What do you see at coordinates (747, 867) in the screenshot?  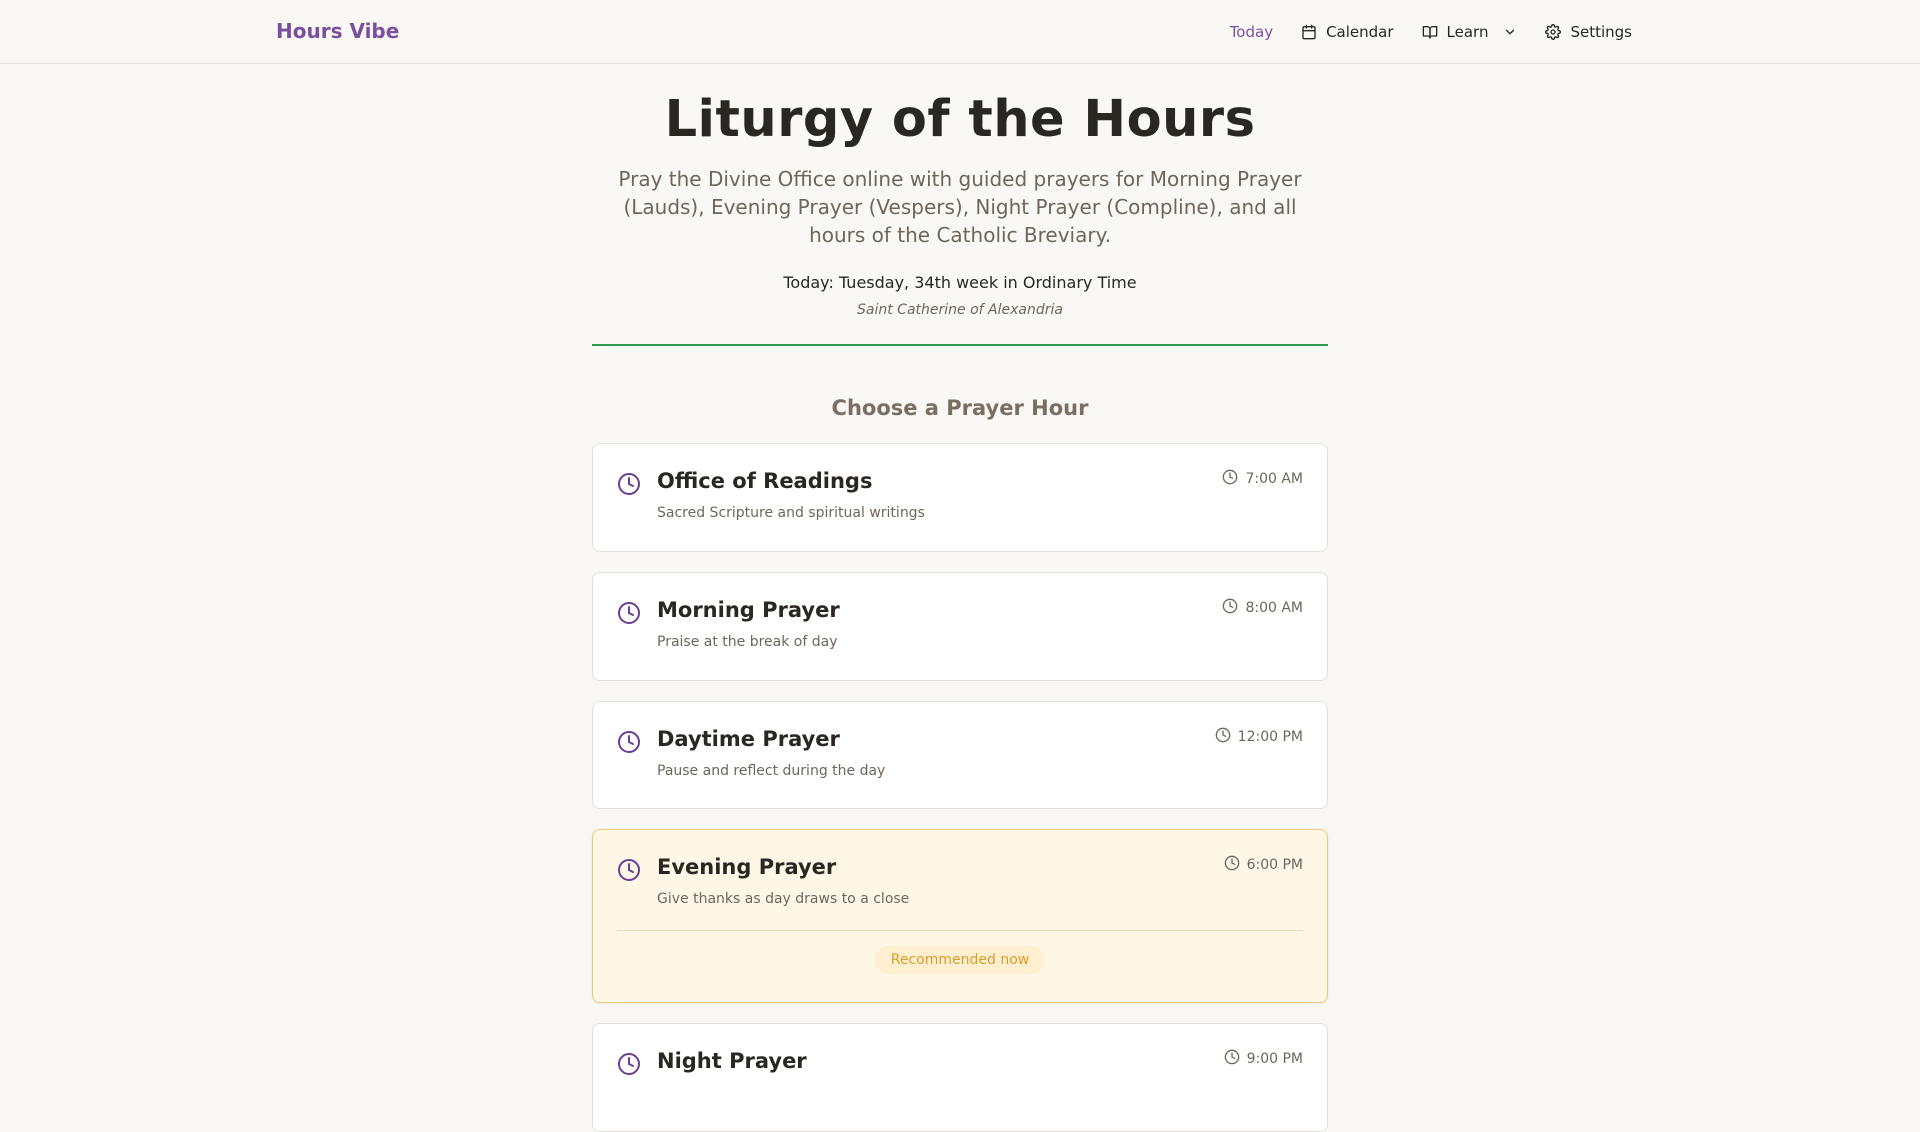 I see `prayer-hour-title: Evening Prayer` at bounding box center [747, 867].